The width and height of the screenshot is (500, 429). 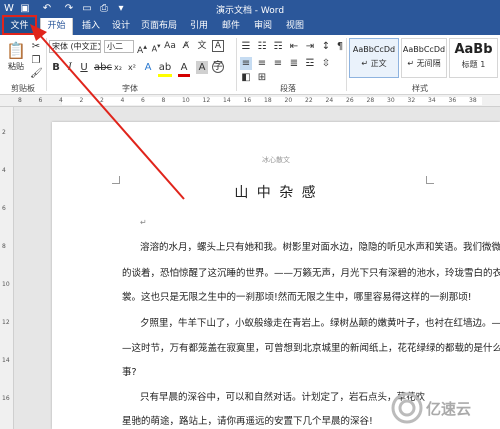 What do you see at coordinates (449, 409) in the screenshot?
I see `watermark-text: 亿速云` at bounding box center [449, 409].